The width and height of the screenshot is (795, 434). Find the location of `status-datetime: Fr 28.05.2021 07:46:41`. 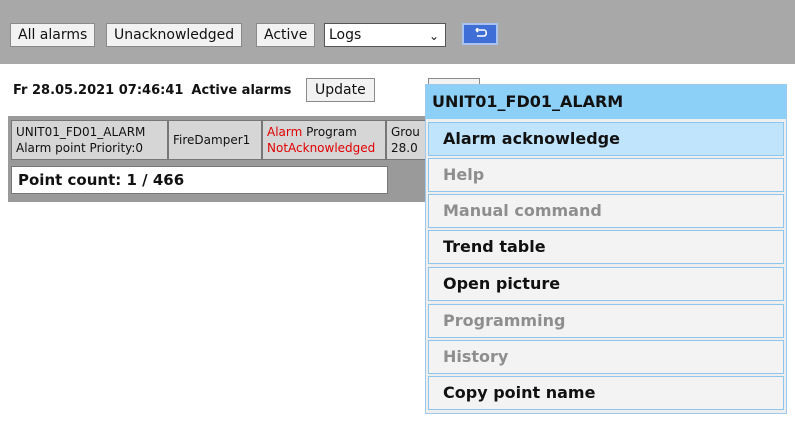

status-datetime: Fr 28.05.2021 07:46:41 is located at coordinates (98, 90).